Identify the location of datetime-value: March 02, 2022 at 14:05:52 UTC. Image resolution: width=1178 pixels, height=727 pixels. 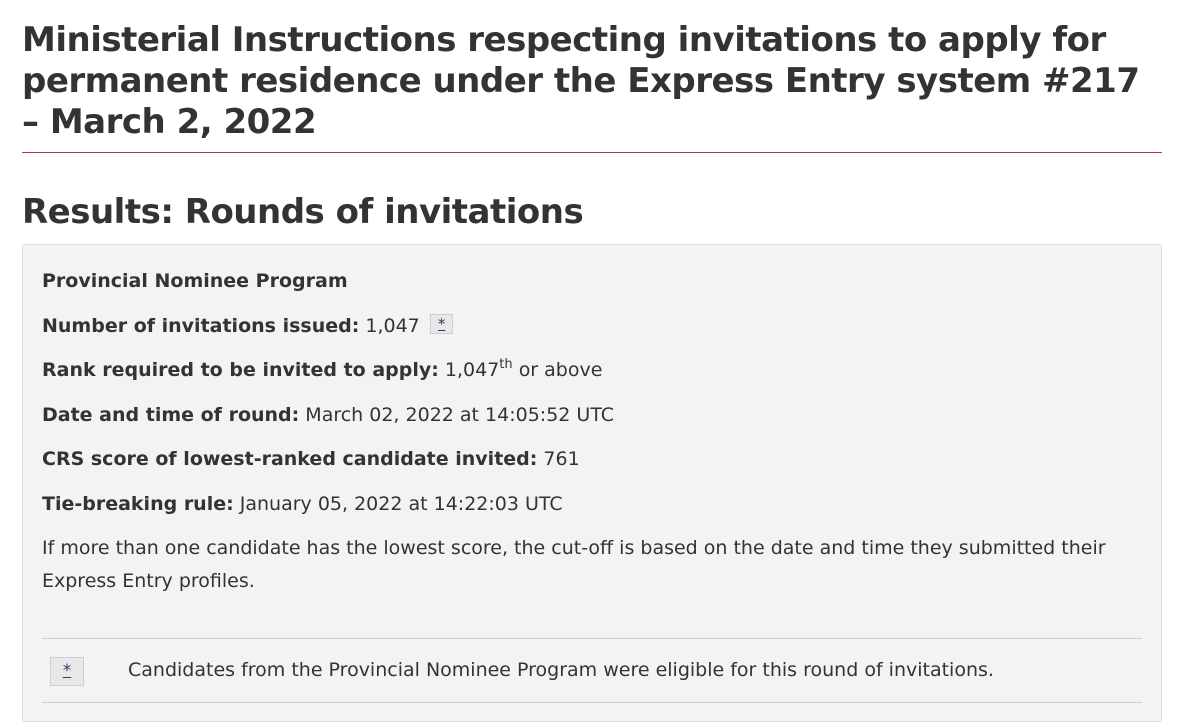
(460, 414).